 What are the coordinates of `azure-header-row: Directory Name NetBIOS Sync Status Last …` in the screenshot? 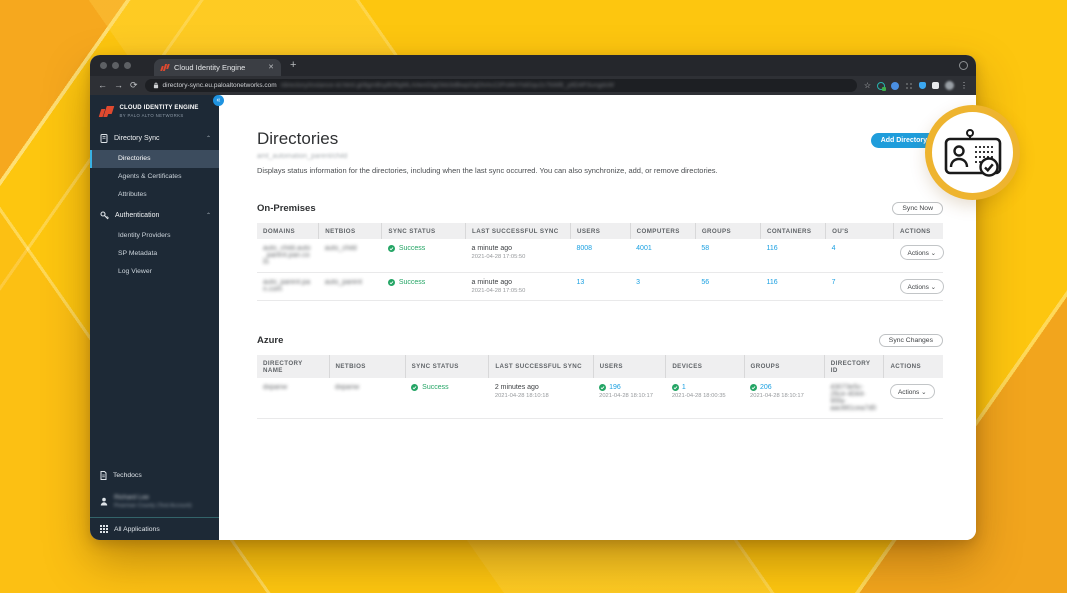 It's located at (600, 366).